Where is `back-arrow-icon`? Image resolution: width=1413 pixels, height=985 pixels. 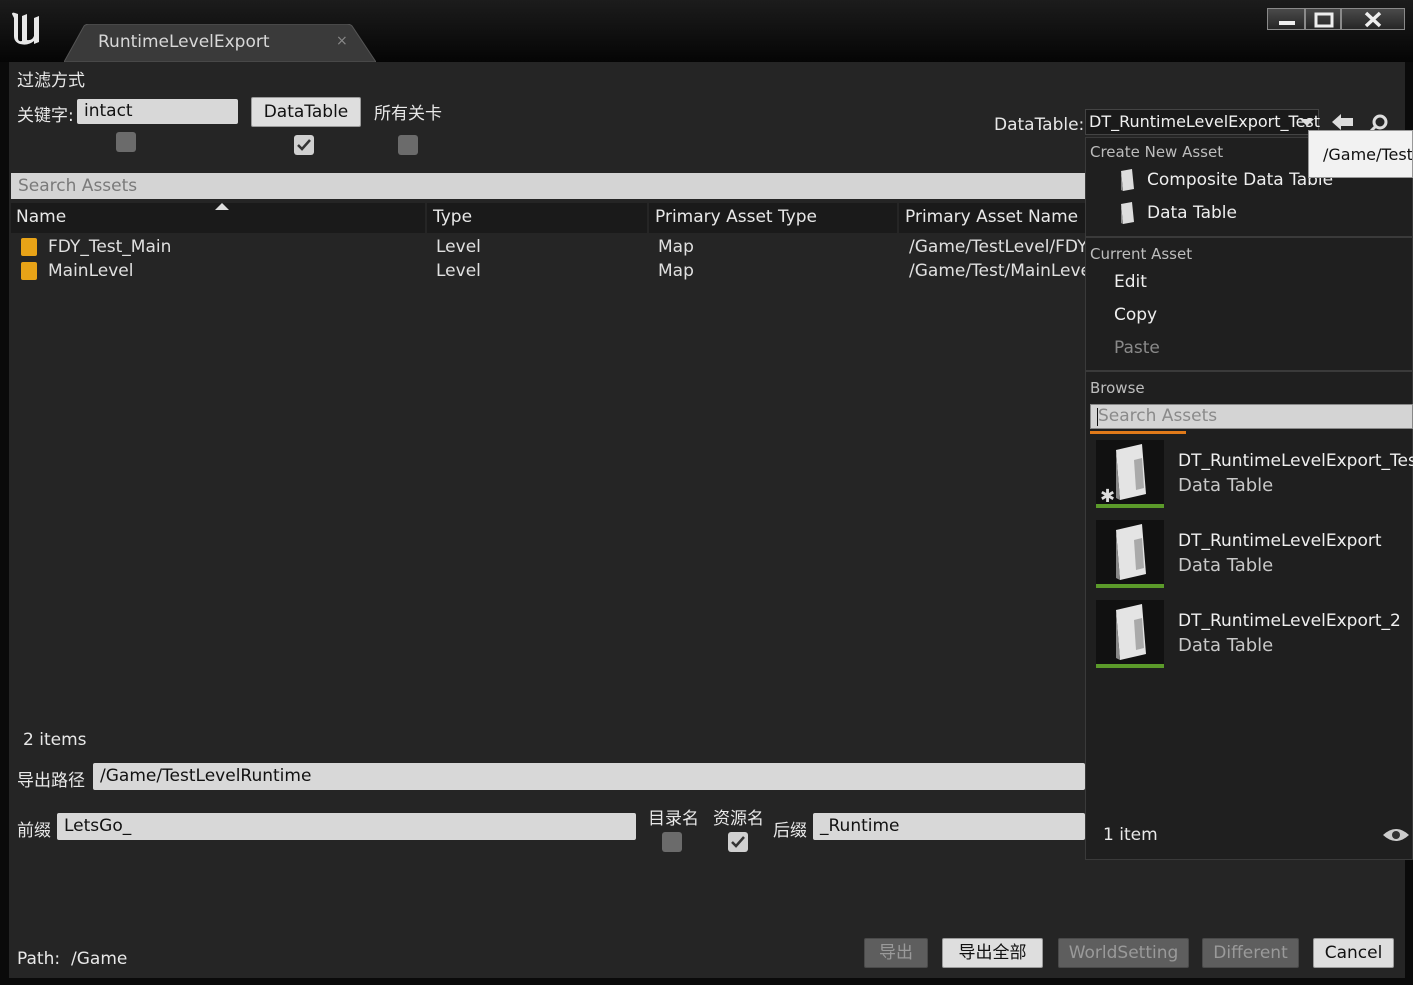 back-arrow-icon is located at coordinates (1343, 122).